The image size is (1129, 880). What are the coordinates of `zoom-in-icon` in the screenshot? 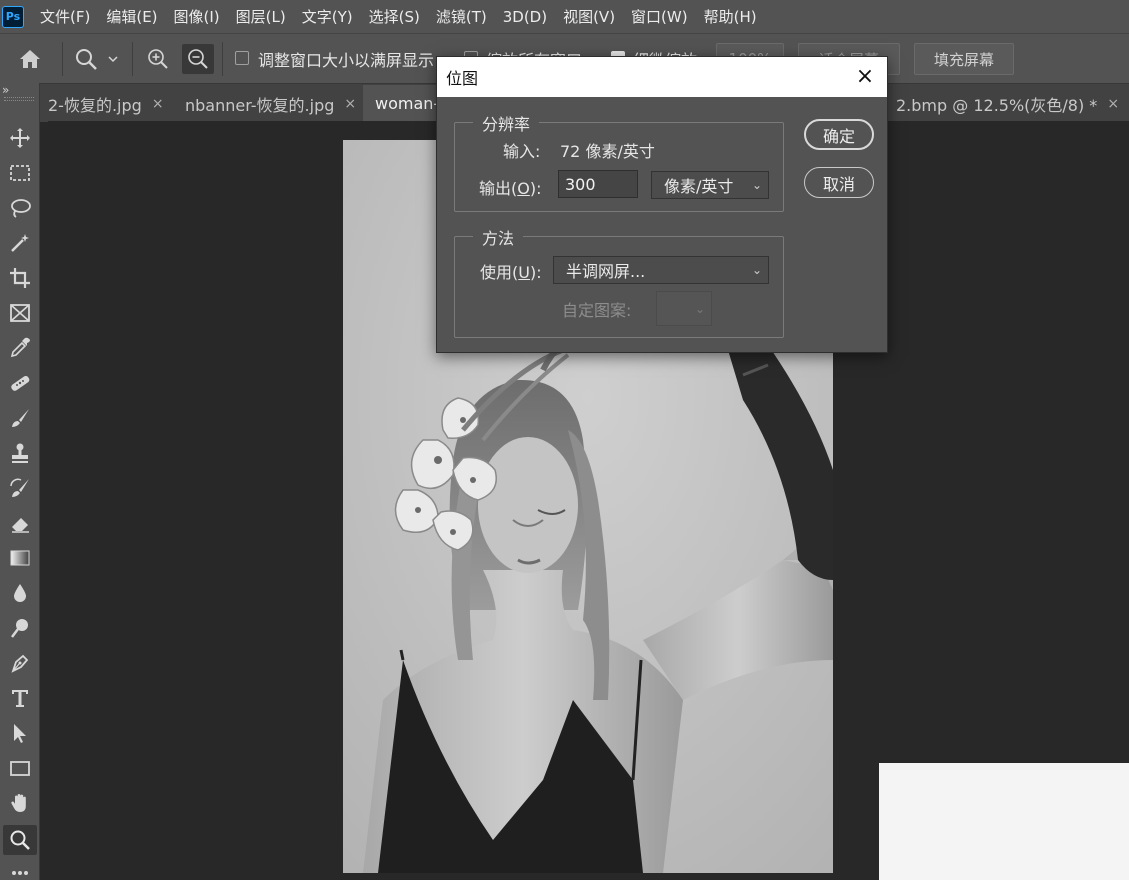 It's located at (158, 59).